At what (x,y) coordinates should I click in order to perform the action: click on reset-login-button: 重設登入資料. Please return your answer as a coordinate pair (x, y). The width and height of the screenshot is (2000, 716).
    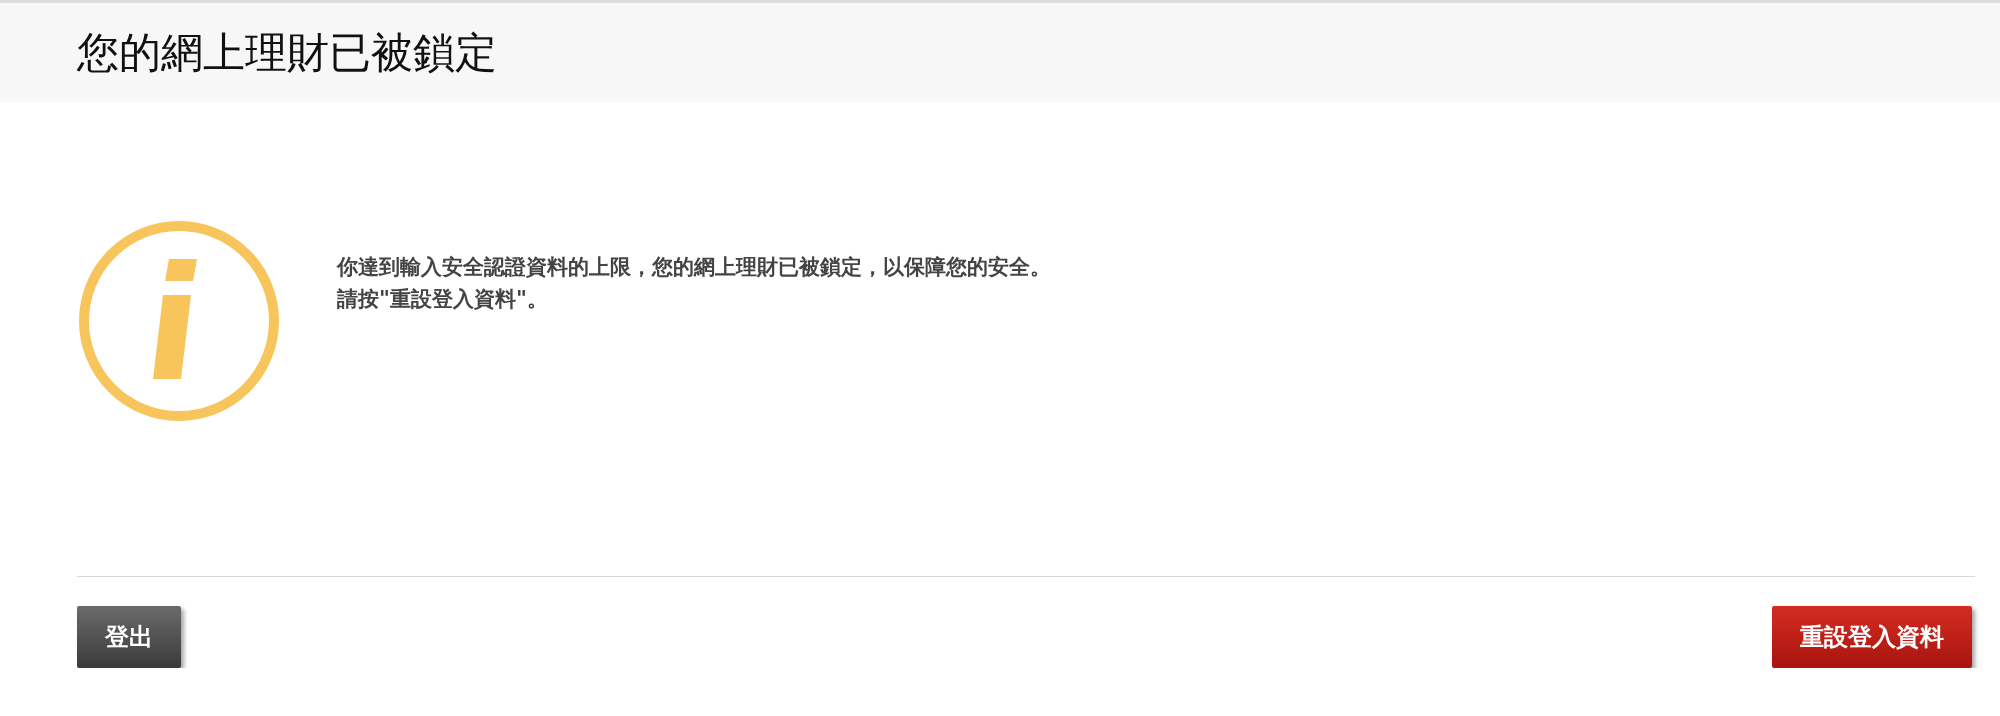
    Looking at the image, I should click on (1872, 637).